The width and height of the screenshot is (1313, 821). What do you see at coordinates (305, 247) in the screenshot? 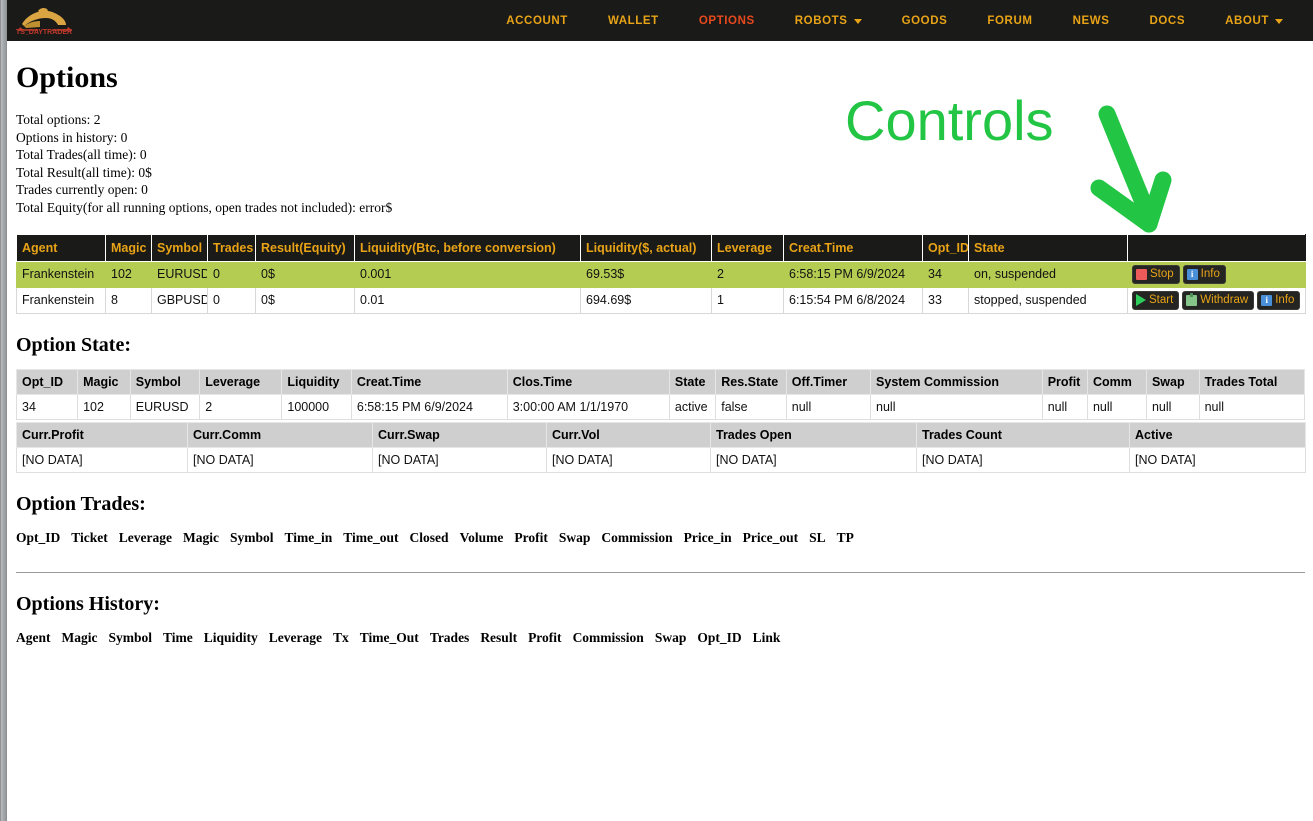
I see `col-result-equity: Result(Equity)` at bounding box center [305, 247].